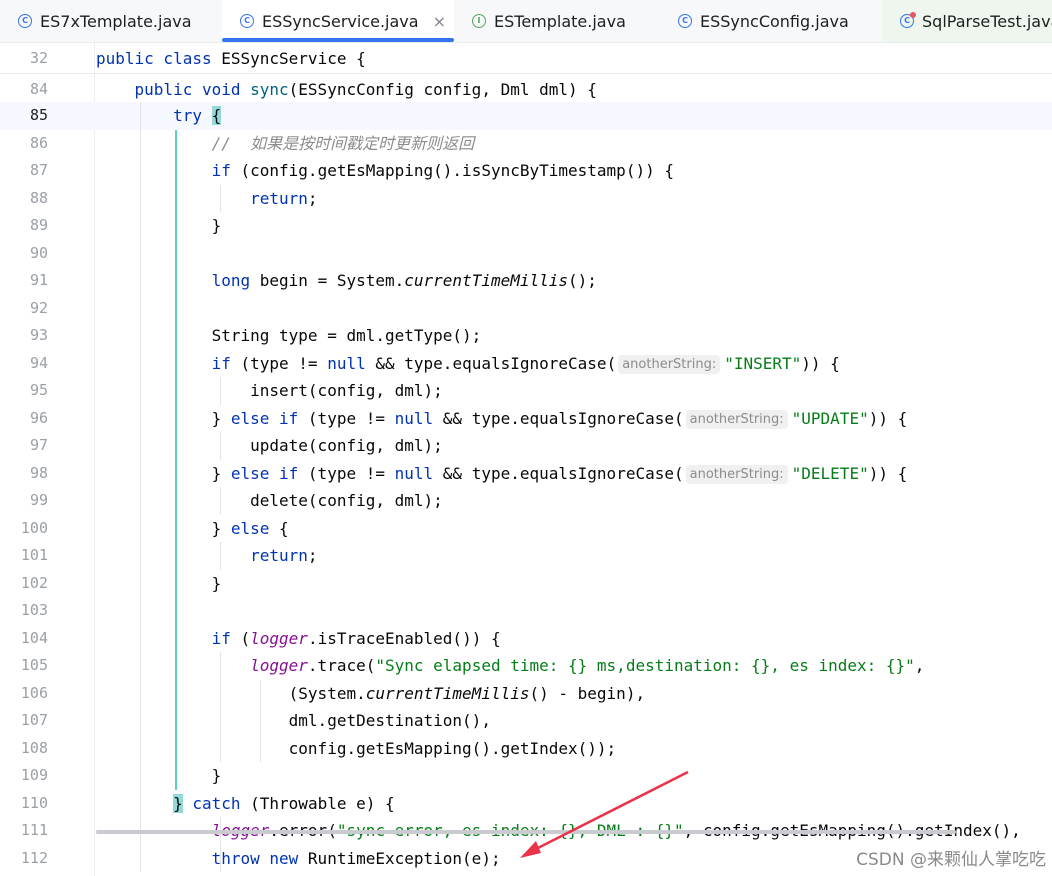 Image resolution: width=1052 pixels, height=876 pixels. I want to click on annotation-arrow, so click(604, 814).